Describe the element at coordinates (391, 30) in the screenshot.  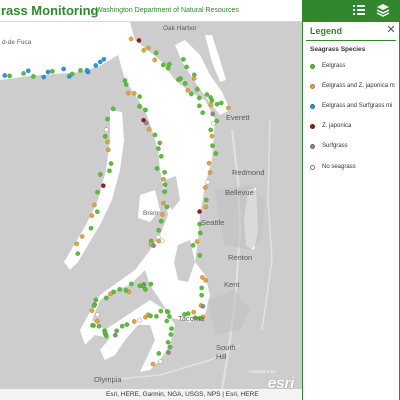
I see `close-icon: ✕` at that location.